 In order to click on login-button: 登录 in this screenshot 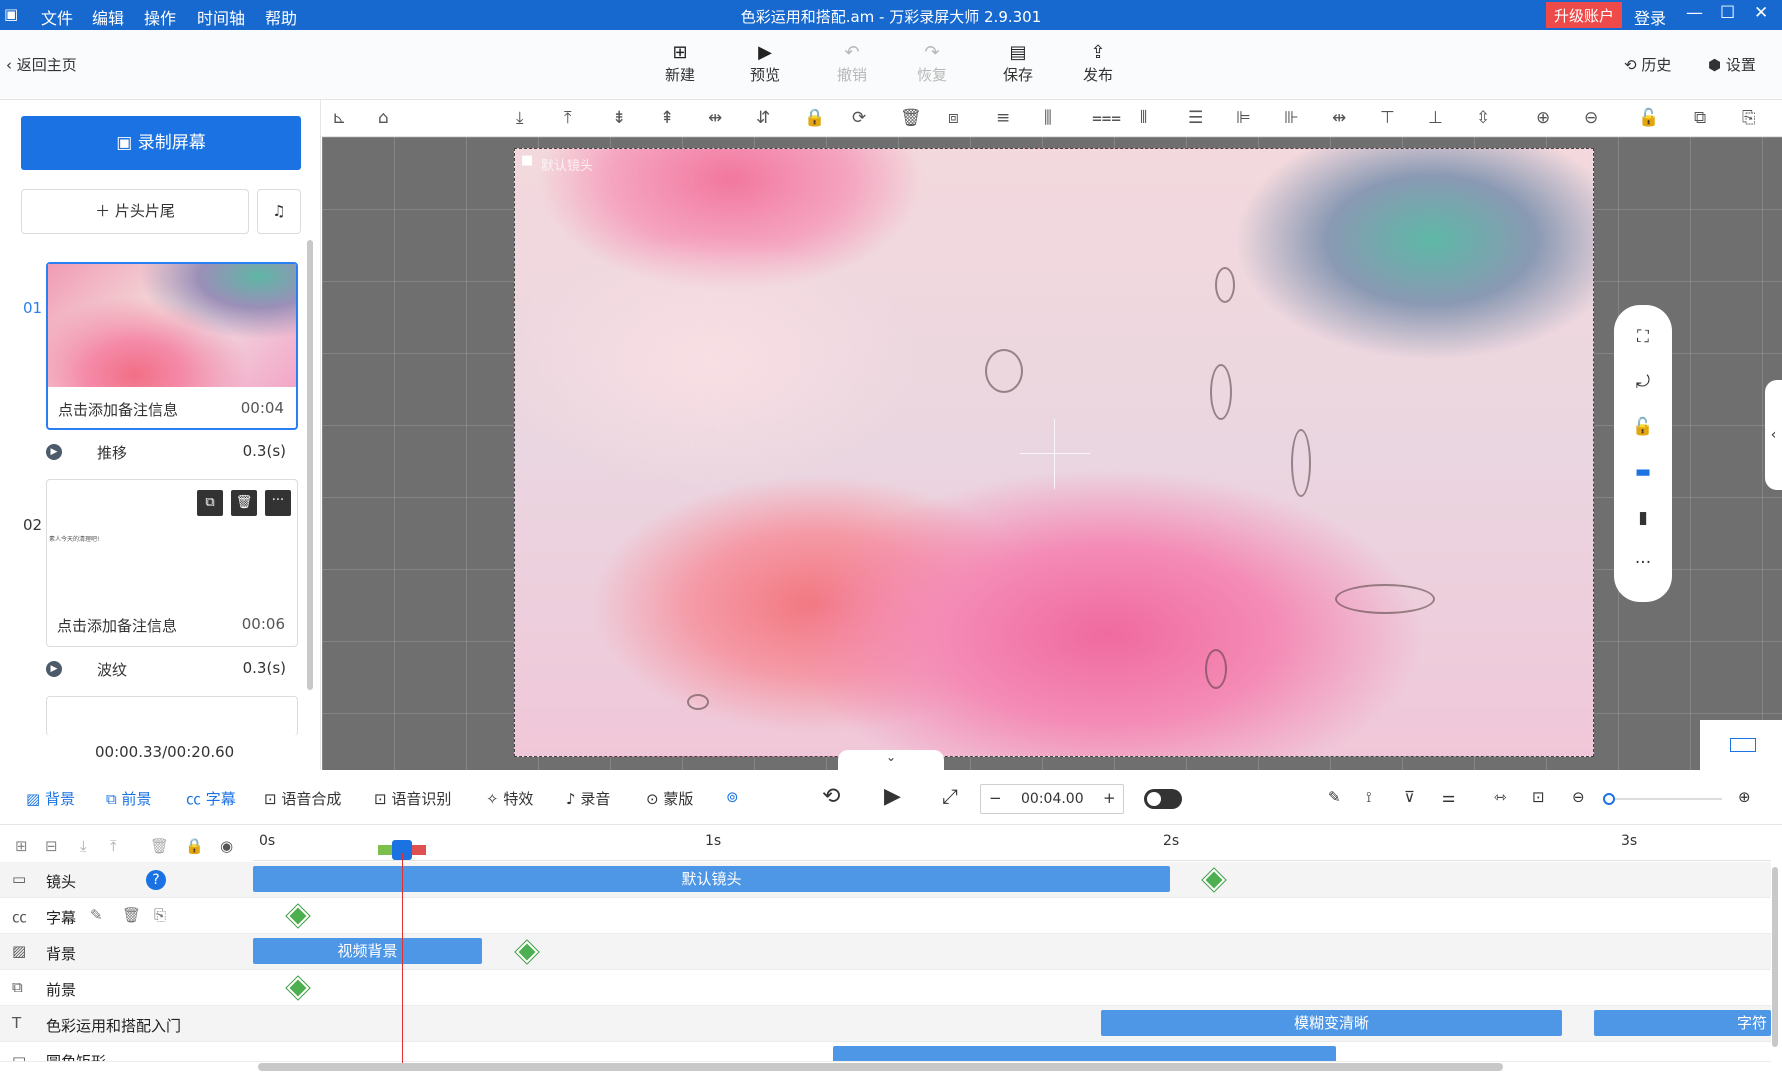, I will do `click(1650, 17)`.